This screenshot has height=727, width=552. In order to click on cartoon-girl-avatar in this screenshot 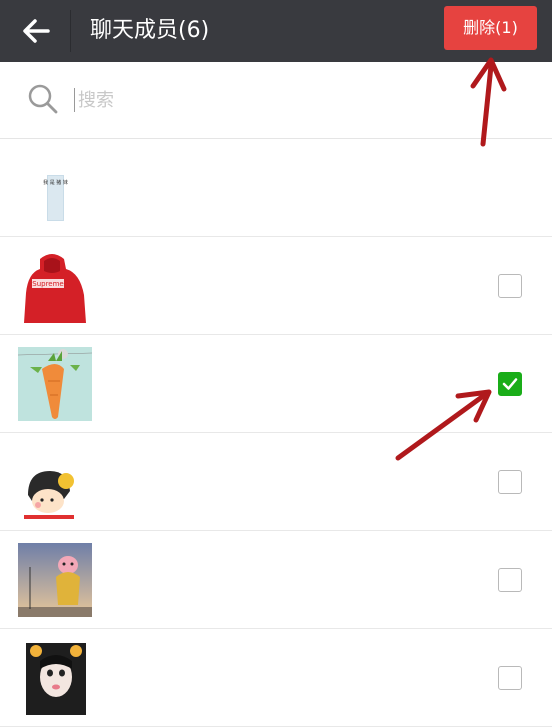, I will do `click(55, 482)`.